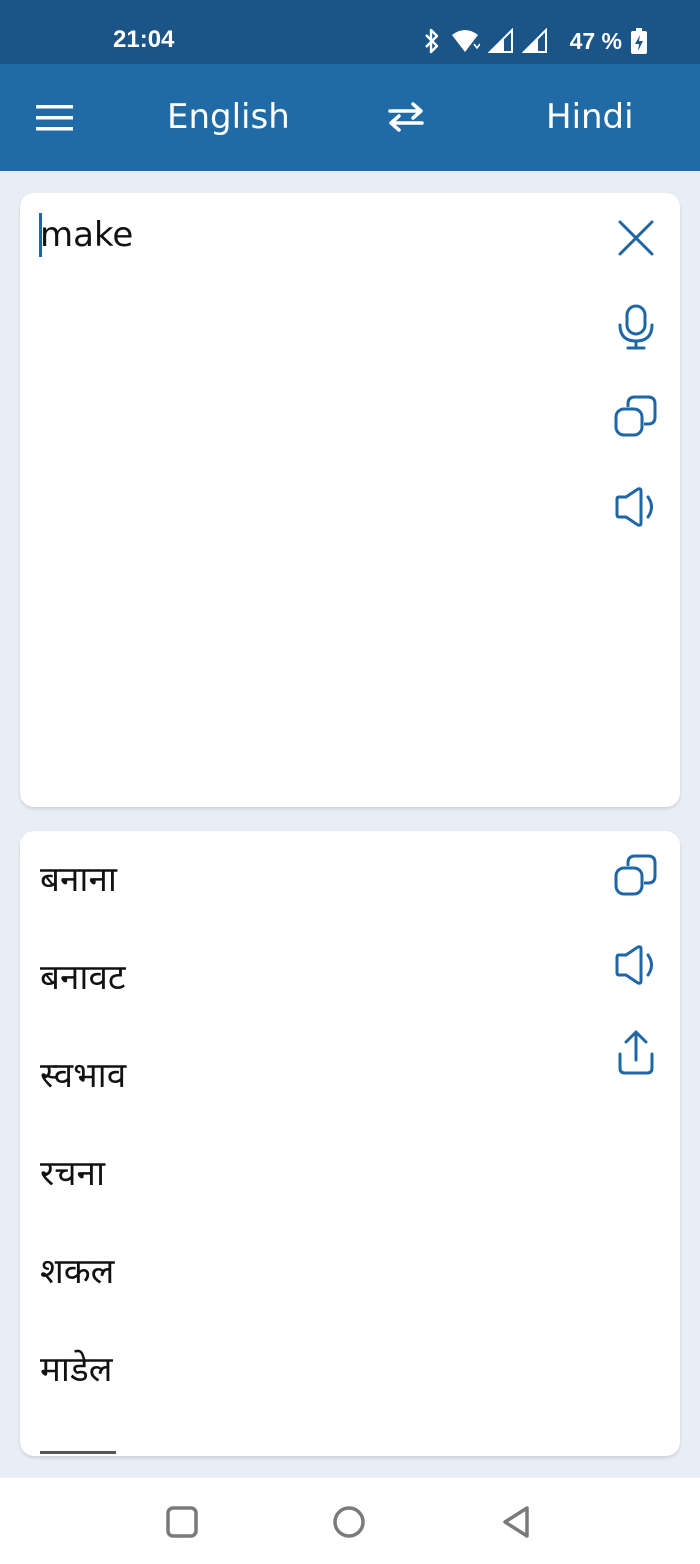  I want to click on recents-square-icon, so click(182, 1522).